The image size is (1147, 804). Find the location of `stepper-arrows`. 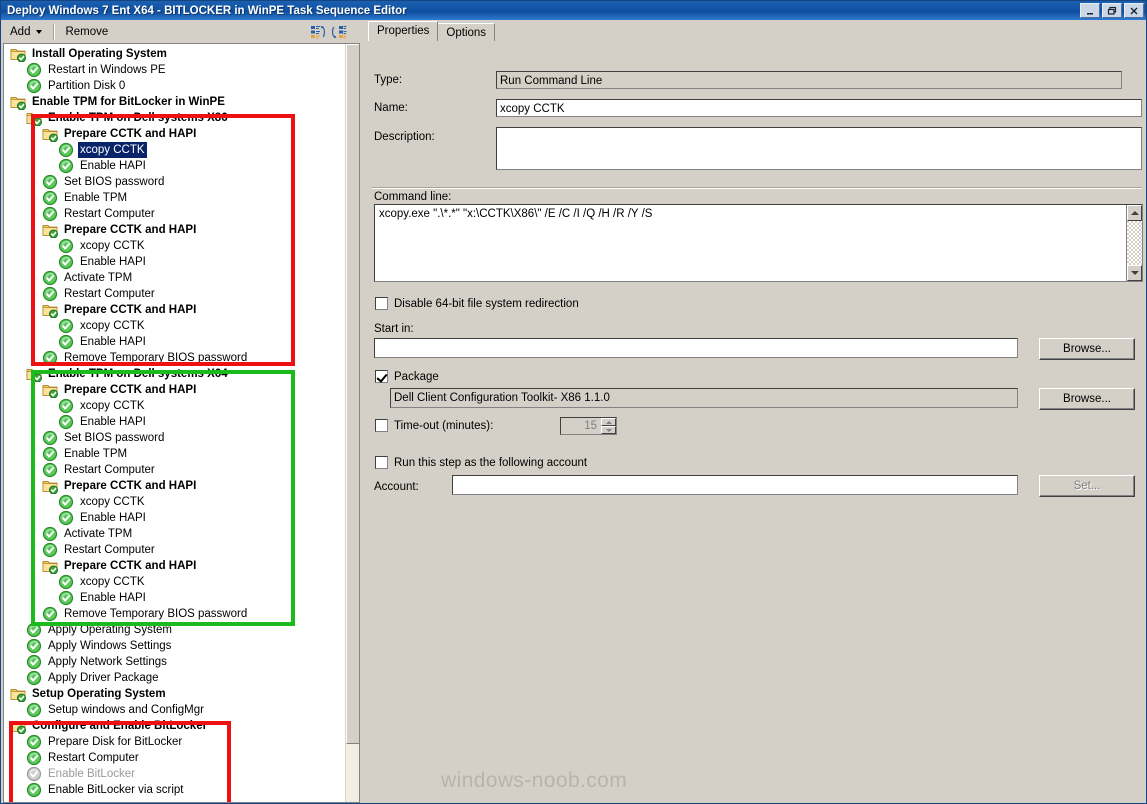

stepper-arrows is located at coordinates (608, 426).